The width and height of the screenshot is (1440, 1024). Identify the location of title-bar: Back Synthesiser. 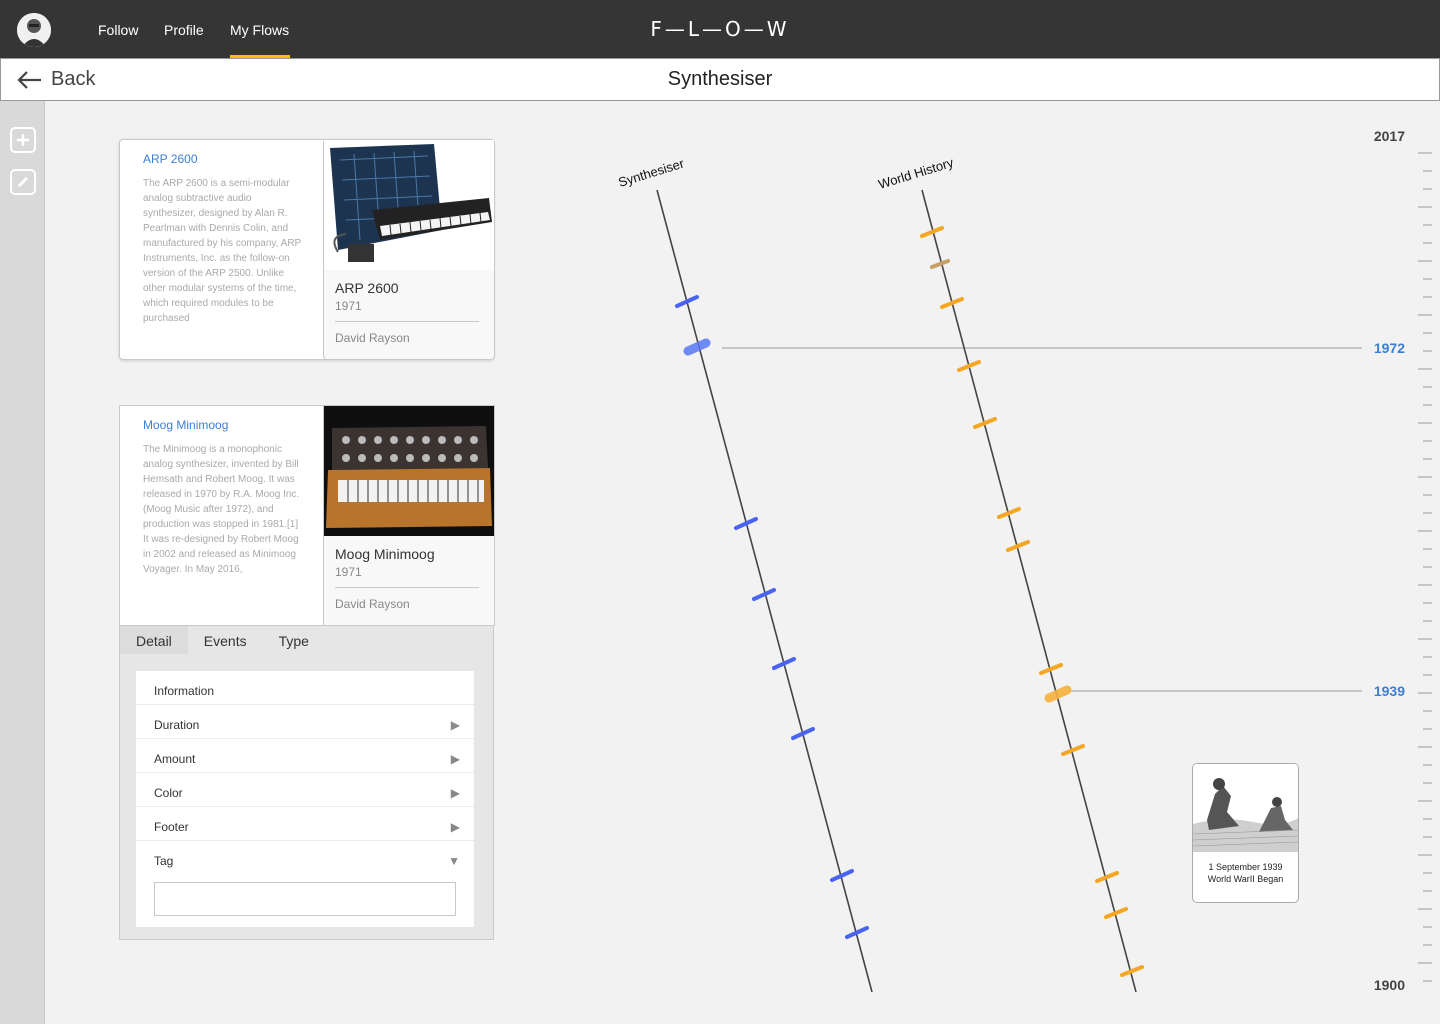
(720, 79).